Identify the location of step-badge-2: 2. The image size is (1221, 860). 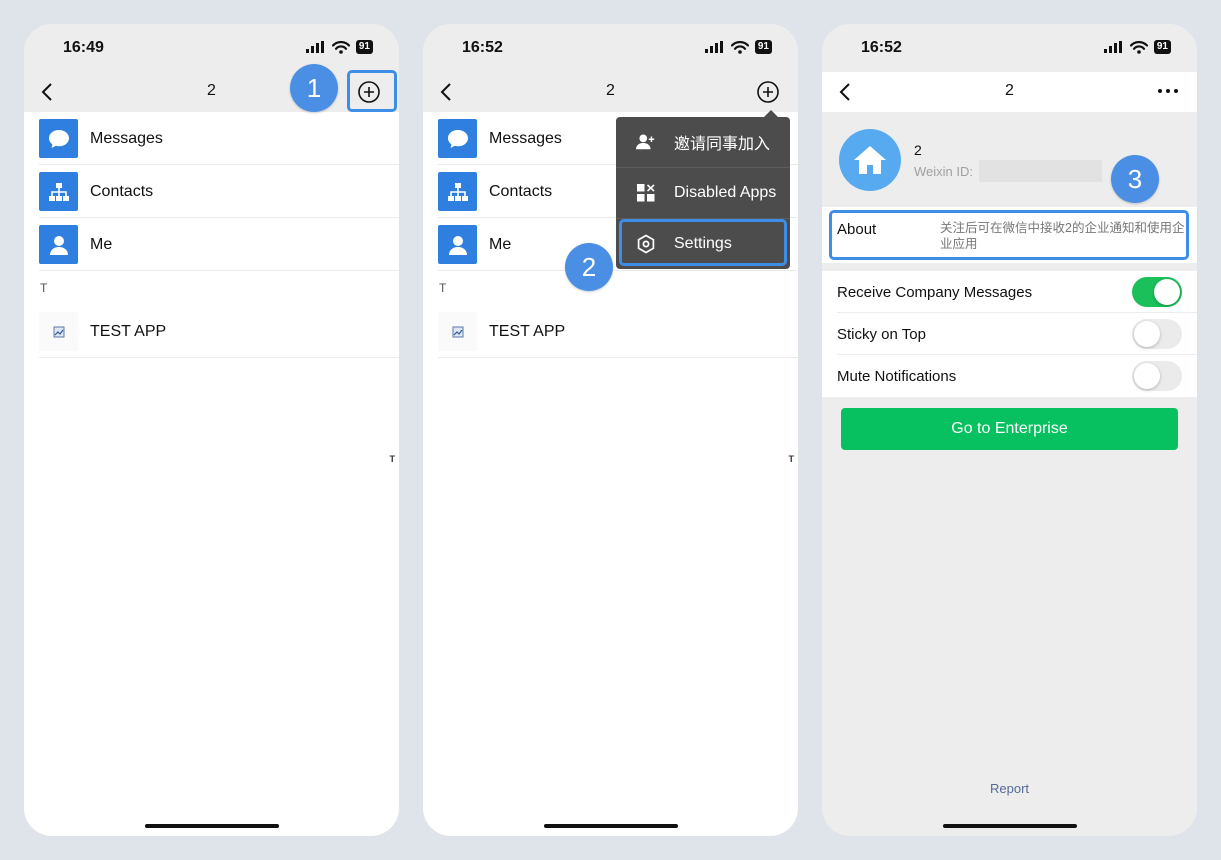
(589, 267).